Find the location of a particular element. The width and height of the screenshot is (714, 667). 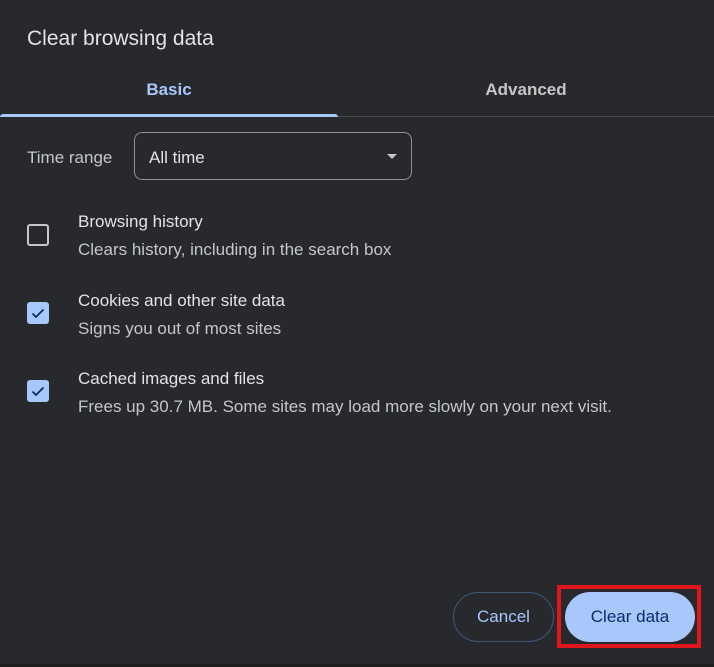

time-range-label: Time range is located at coordinates (70, 157).